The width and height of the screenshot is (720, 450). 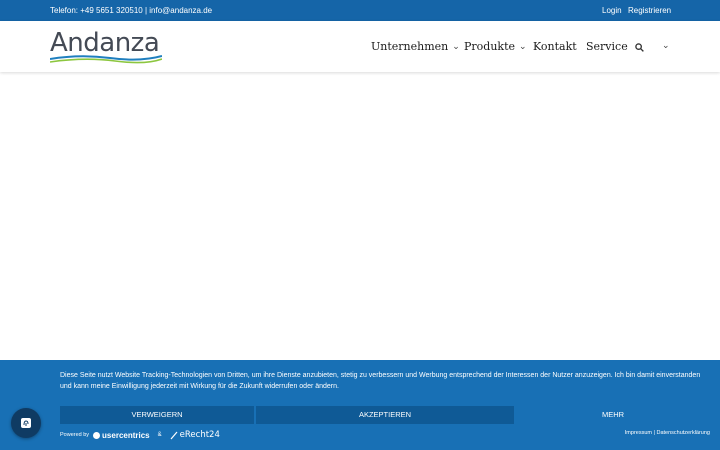 I want to click on search-icon, so click(x=639, y=47).